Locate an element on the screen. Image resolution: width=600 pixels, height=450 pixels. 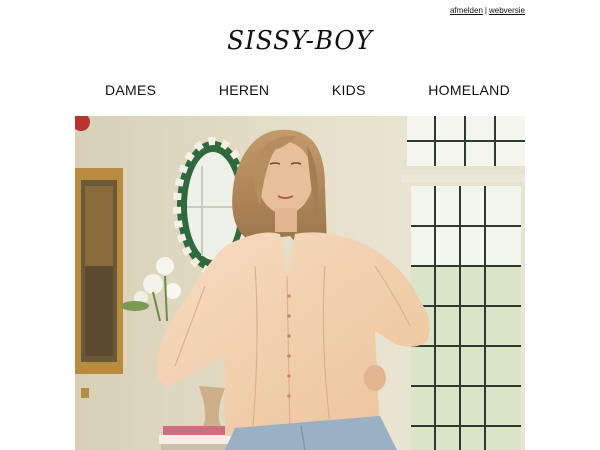
nav-item-kids: KIDS is located at coordinates (349, 90).